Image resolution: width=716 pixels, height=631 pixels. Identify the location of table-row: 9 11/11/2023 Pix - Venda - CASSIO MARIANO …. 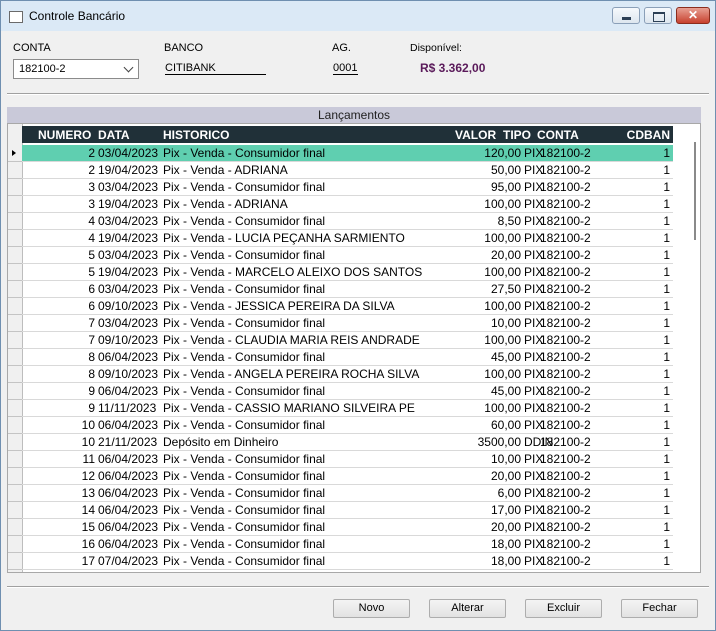
(340, 408).